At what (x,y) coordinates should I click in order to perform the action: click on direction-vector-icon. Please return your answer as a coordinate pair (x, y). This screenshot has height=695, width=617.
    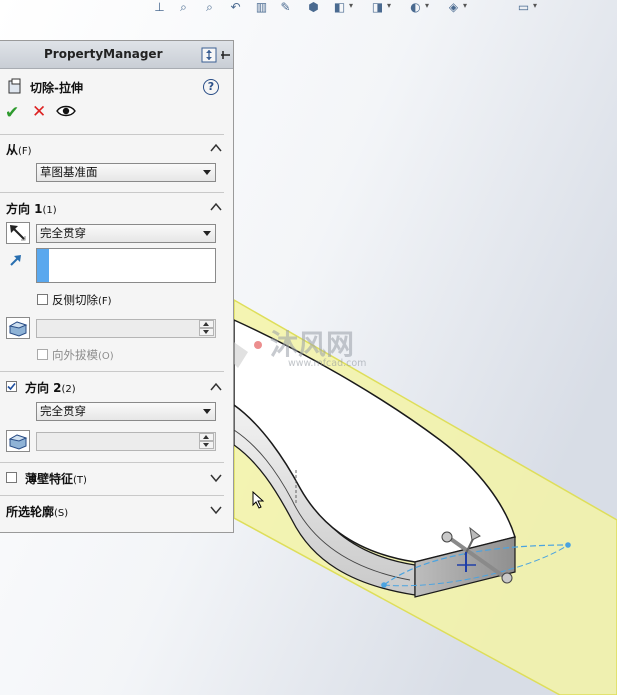
    Looking at the image, I should click on (15, 260).